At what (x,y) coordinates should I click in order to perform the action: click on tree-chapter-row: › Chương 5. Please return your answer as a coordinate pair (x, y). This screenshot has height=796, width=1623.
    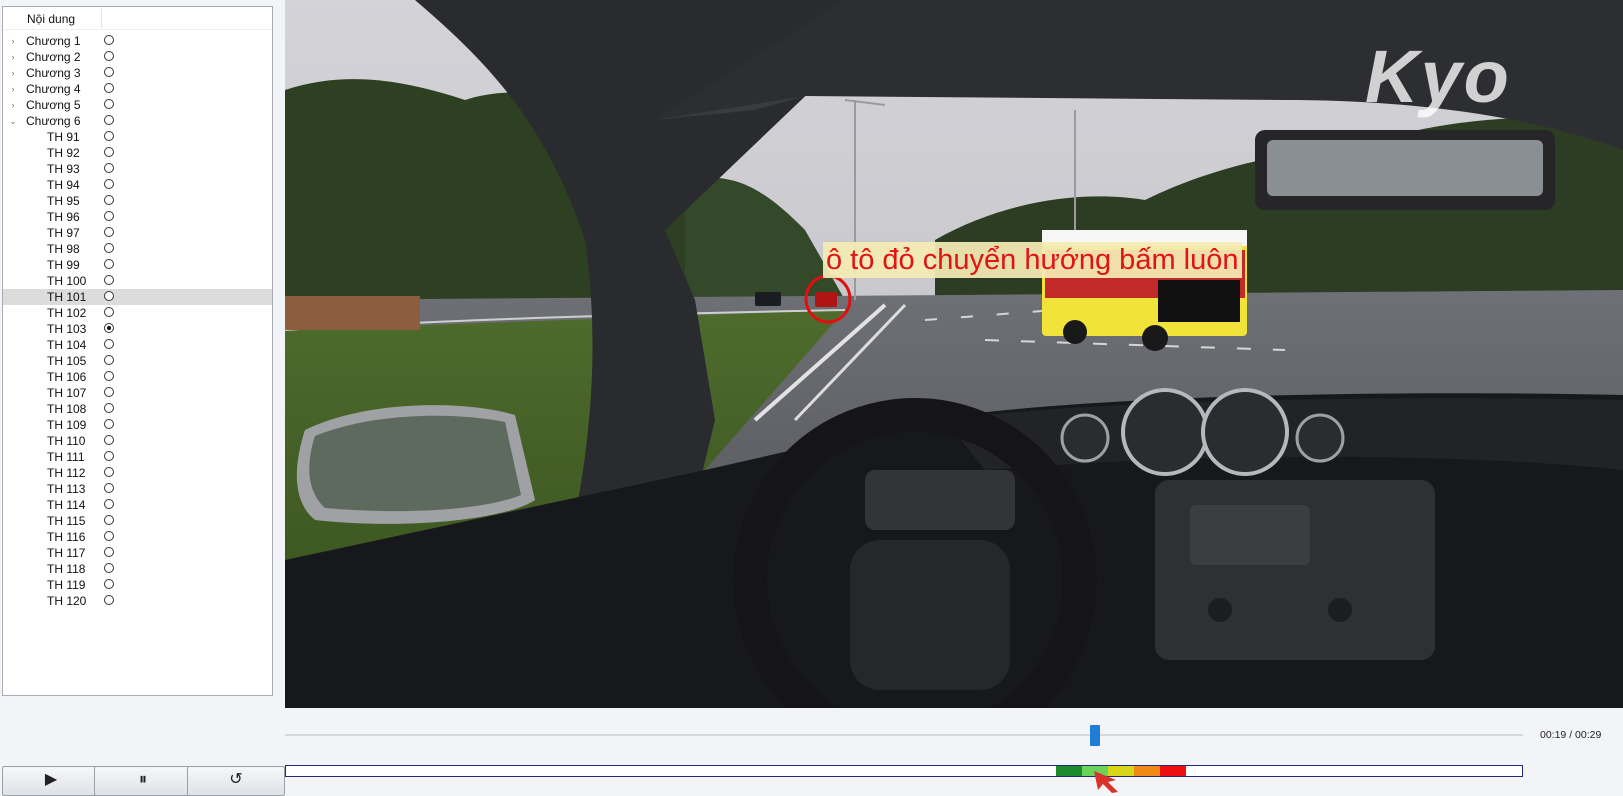
    Looking at the image, I should click on (137, 105).